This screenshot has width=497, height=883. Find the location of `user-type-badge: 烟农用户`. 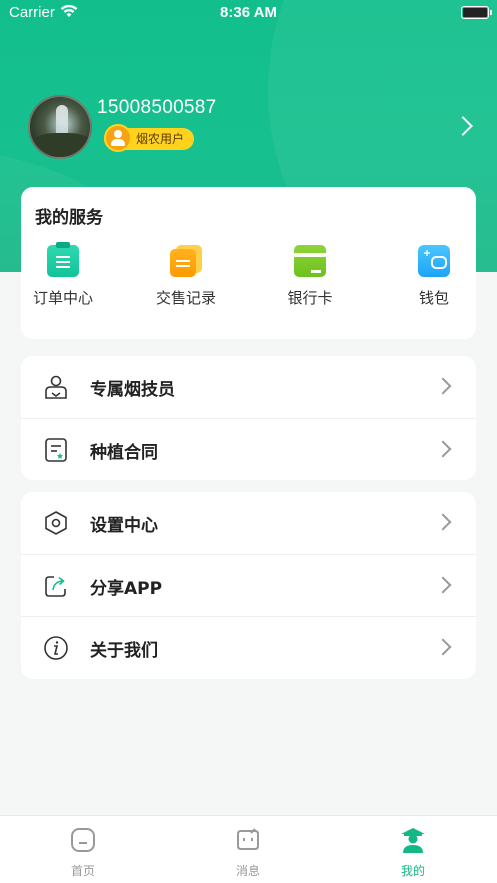

user-type-badge: 烟农用户 is located at coordinates (149, 138).